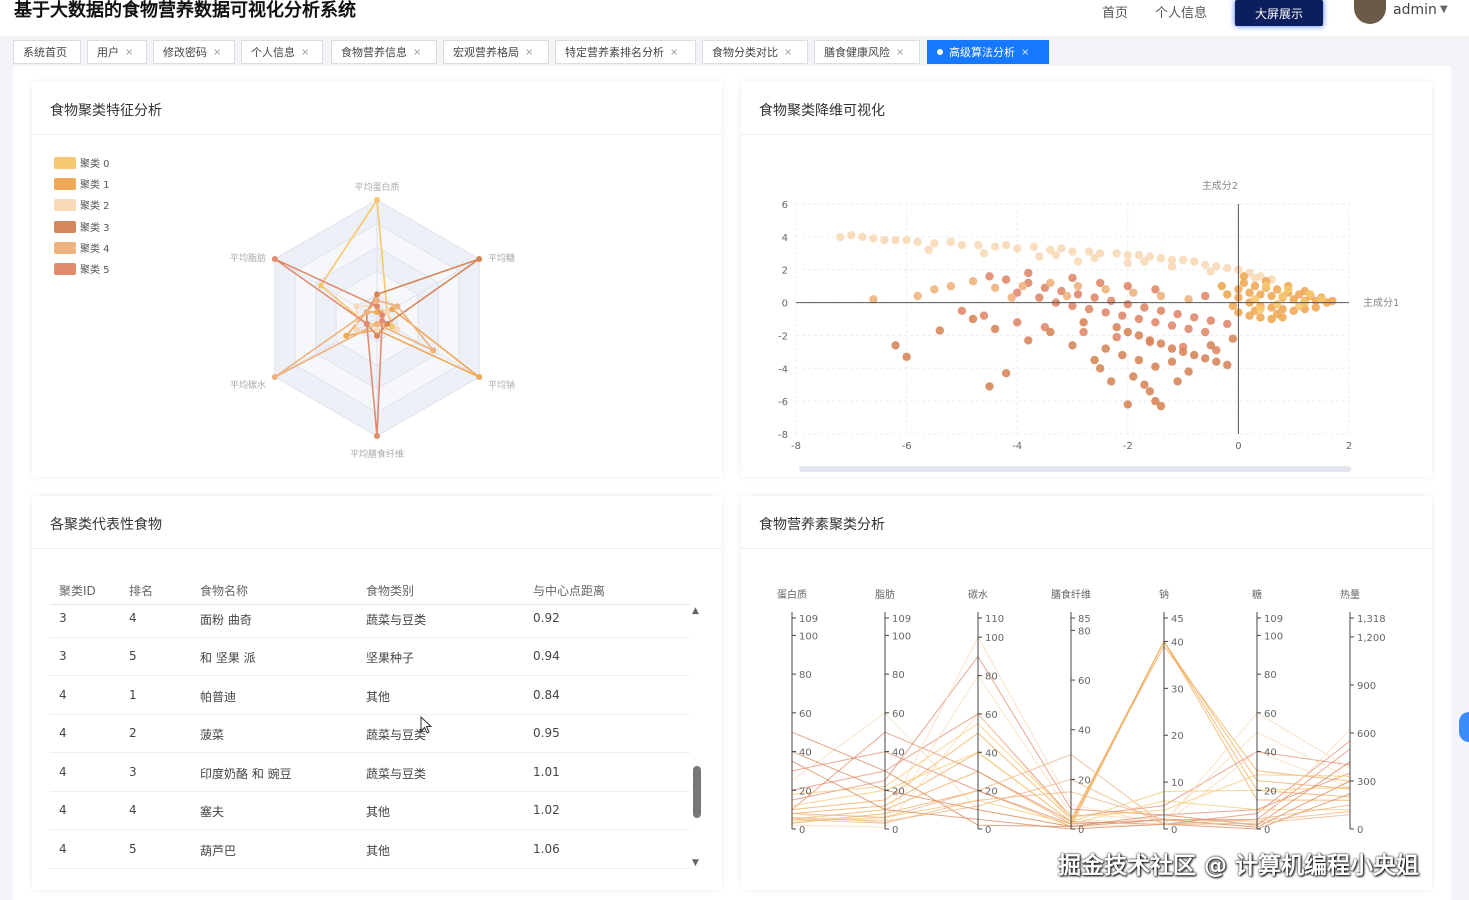 This screenshot has height=900, width=1469. Describe the element at coordinates (1444, 9) in the screenshot. I see `chevron-down-icon: ▼` at that location.